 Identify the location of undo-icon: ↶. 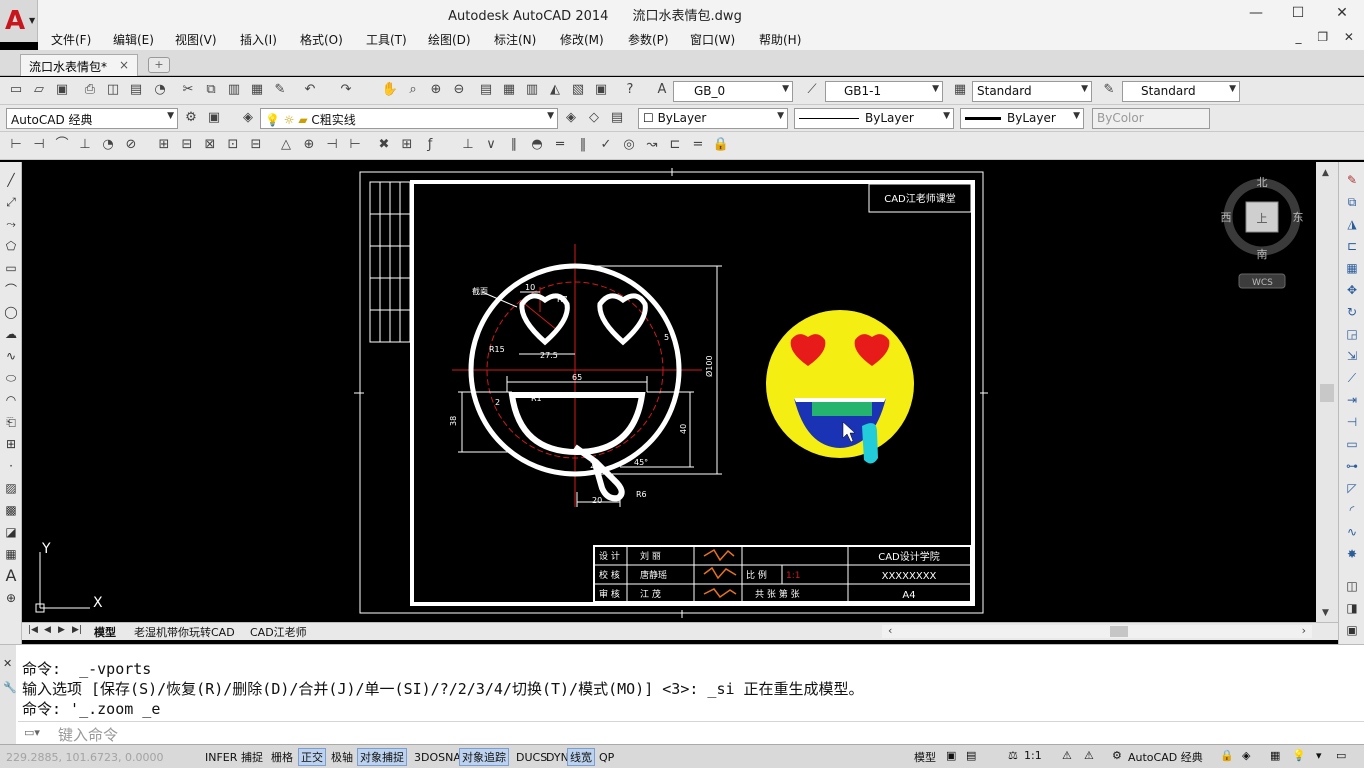
(310, 90).